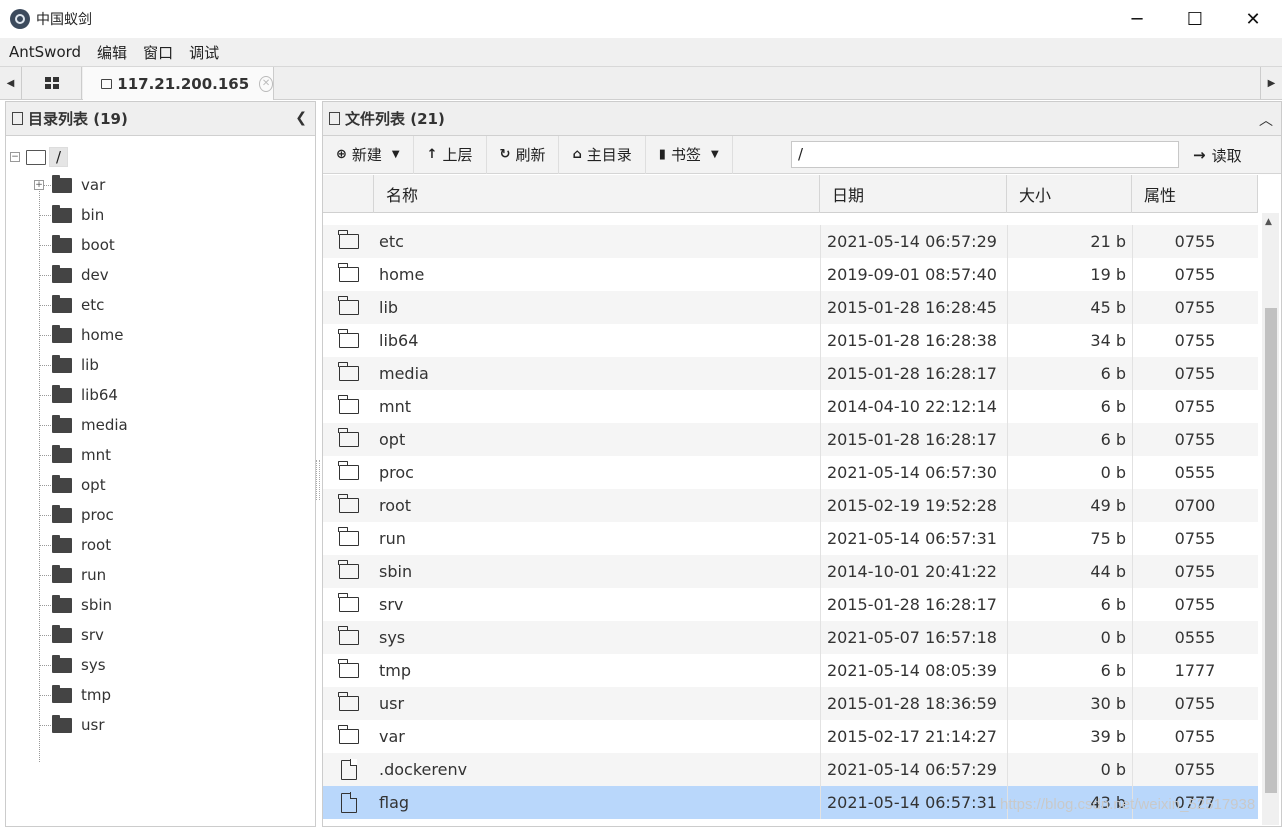  Describe the element at coordinates (160, 665) in the screenshot. I see `tree-item-sys: sys` at that location.